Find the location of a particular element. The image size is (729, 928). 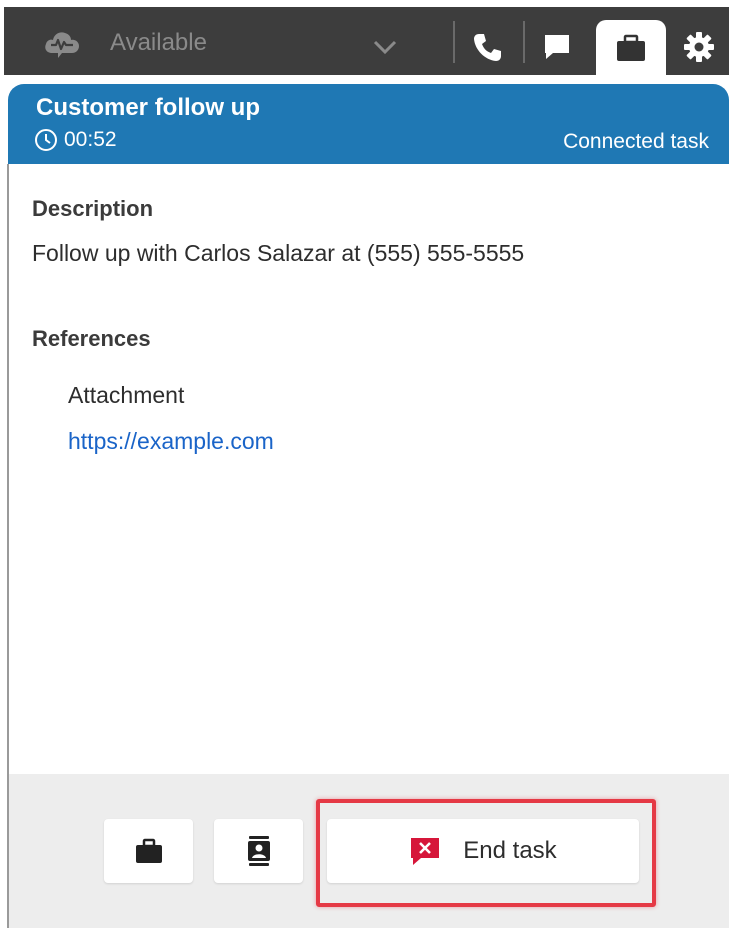

cloud-wave-icon is located at coordinates (62, 43).